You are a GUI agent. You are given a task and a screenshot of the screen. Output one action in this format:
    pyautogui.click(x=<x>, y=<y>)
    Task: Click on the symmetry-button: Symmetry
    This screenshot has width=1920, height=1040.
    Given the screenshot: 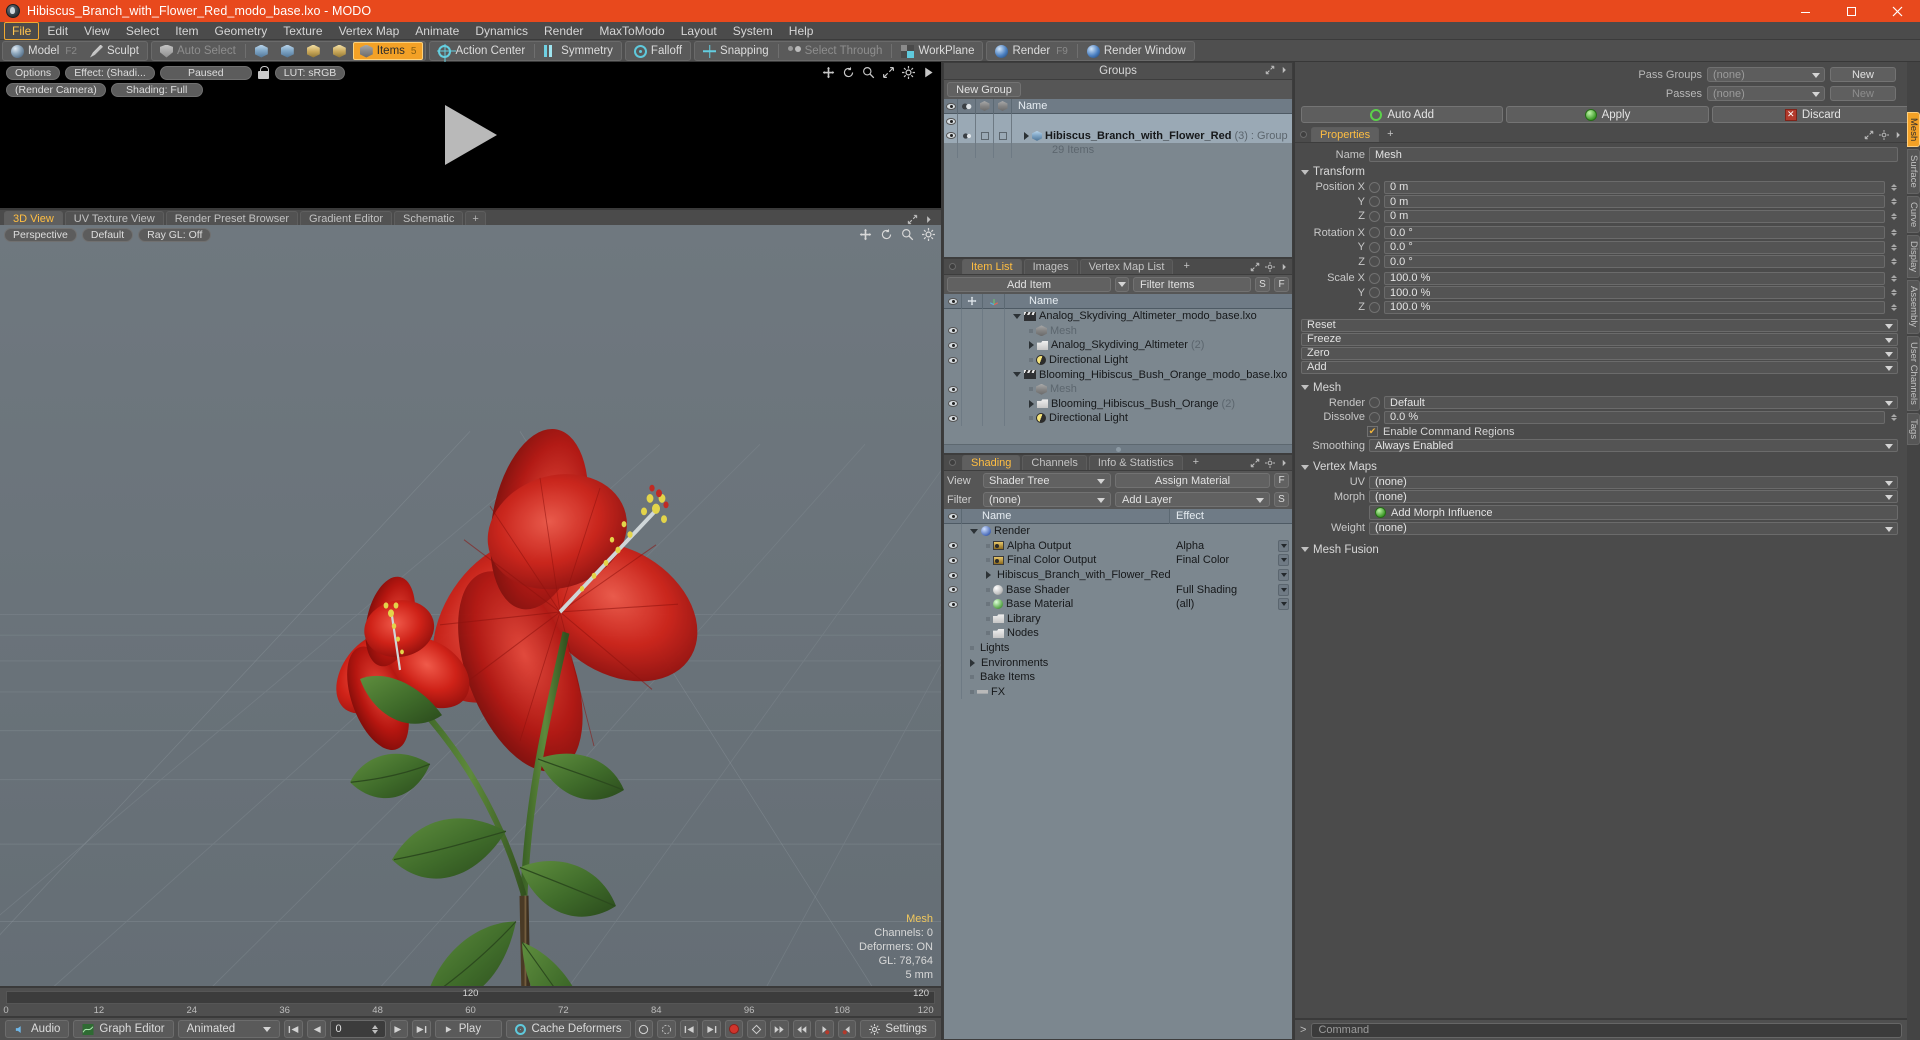 What is the action you would take?
    pyautogui.click(x=578, y=51)
    